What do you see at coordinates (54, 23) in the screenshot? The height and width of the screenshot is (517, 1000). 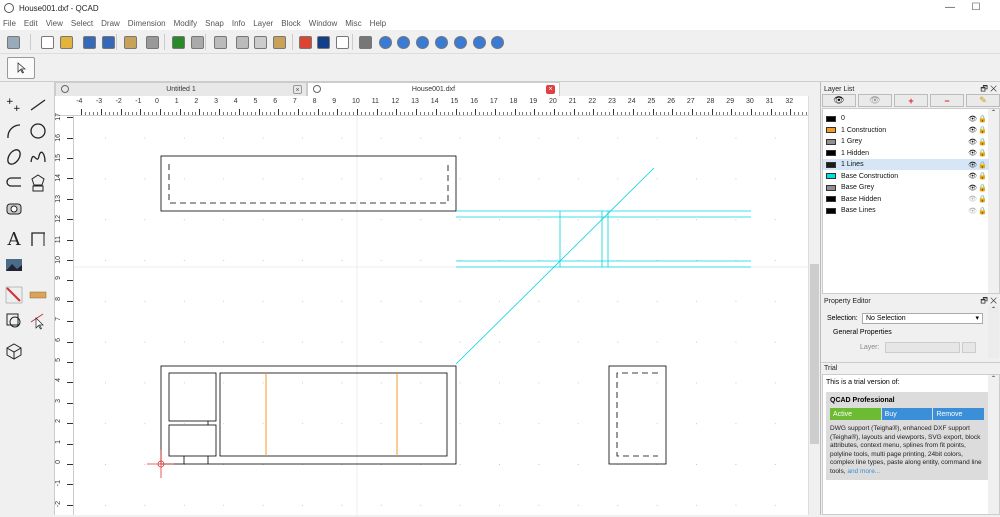 I see `menu-view: View` at bounding box center [54, 23].